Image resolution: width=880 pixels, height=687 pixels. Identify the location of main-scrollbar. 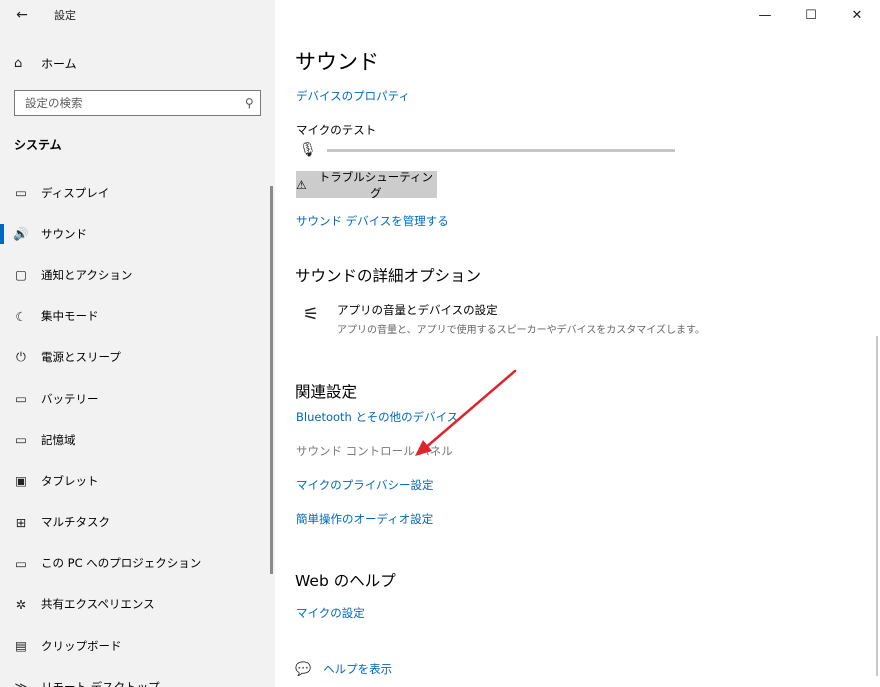
(877, 506).